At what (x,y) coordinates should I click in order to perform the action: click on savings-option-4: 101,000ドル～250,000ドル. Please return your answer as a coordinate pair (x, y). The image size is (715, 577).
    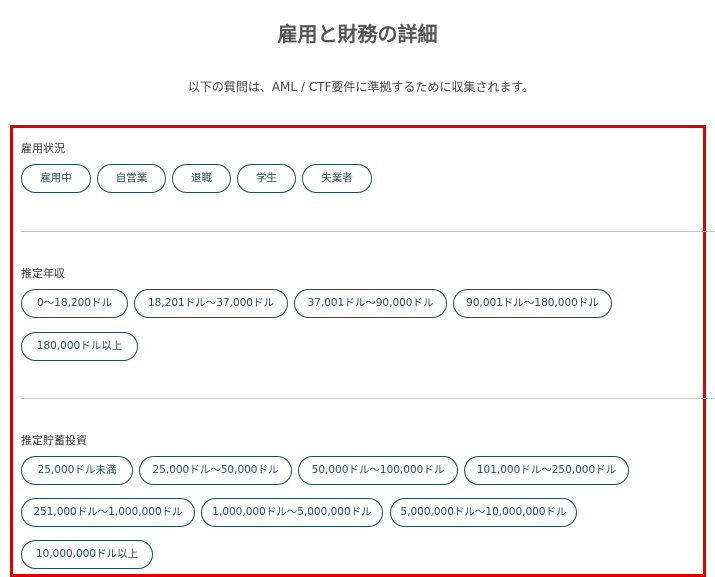
    Looking at the image, I should click on (546, 470).